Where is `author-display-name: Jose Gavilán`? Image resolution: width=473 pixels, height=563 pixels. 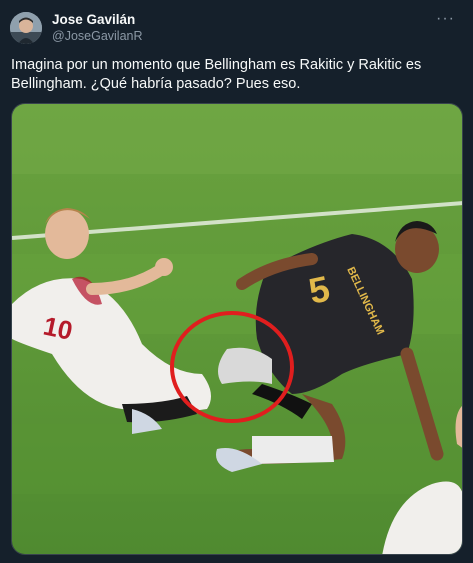 author-display-name: Jose Gavilán is located at coordinates (93, 19).